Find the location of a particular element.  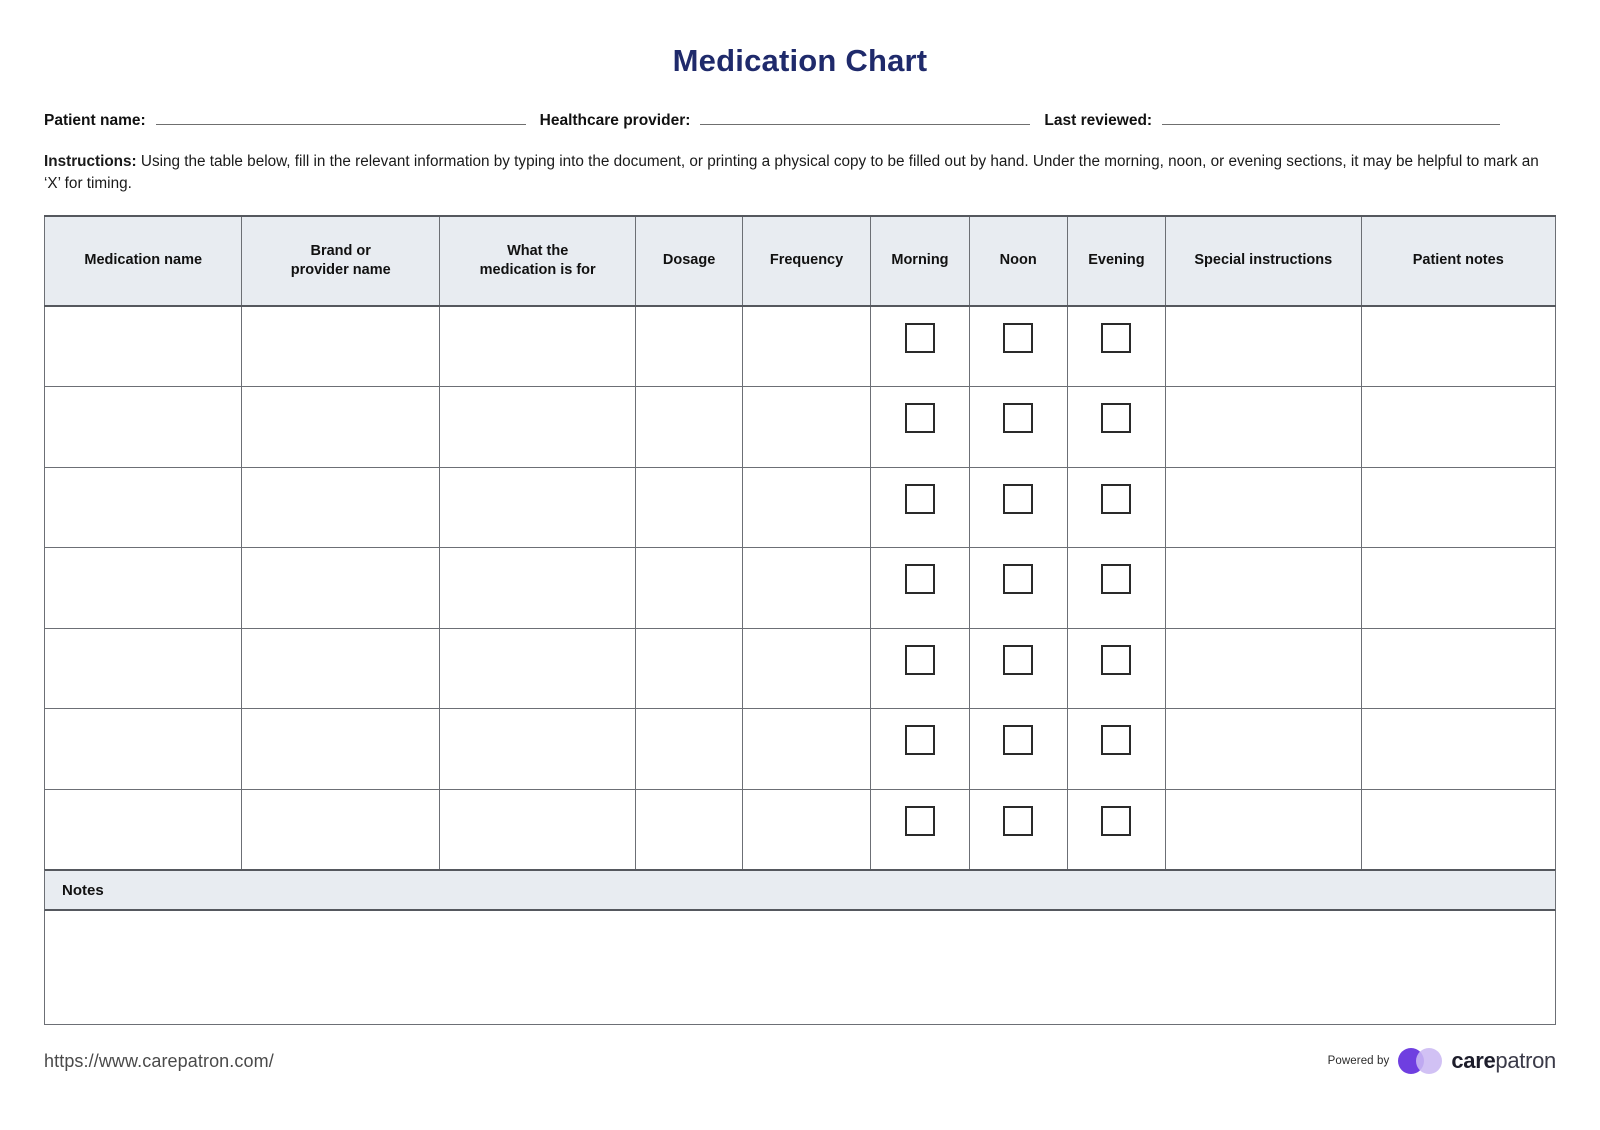

last-reviewed-input is located at coordinates (1331, 116).